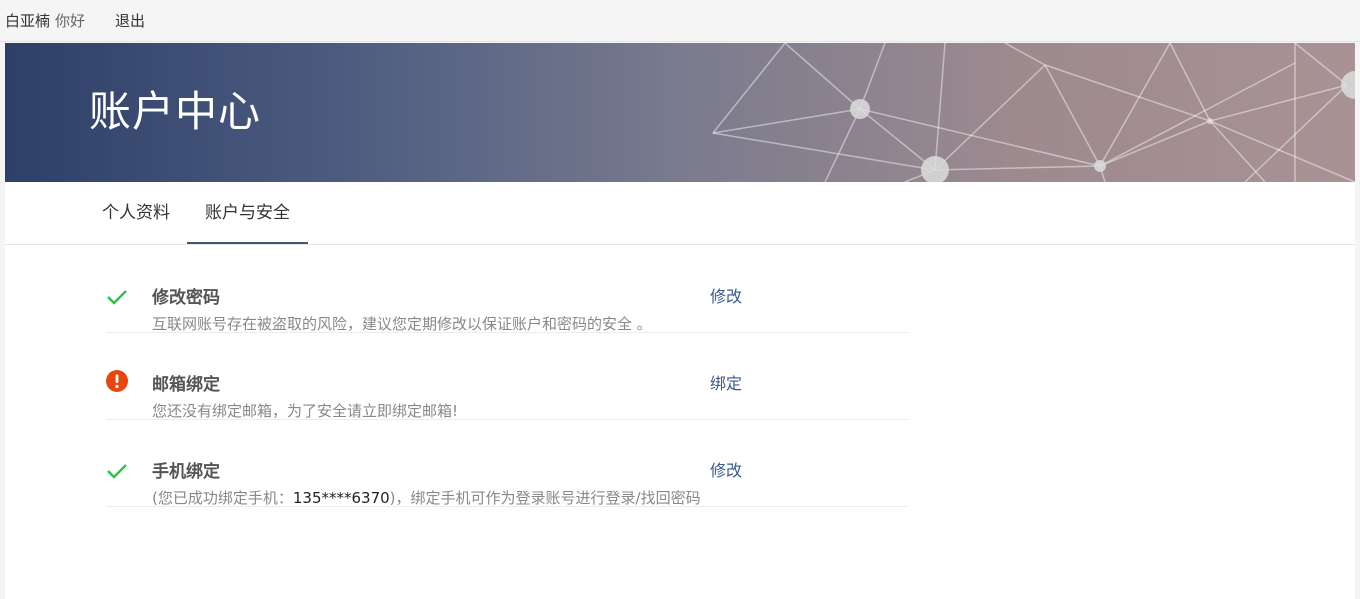  I want to click on modify-phone-link: 修改, so click(726, 469).